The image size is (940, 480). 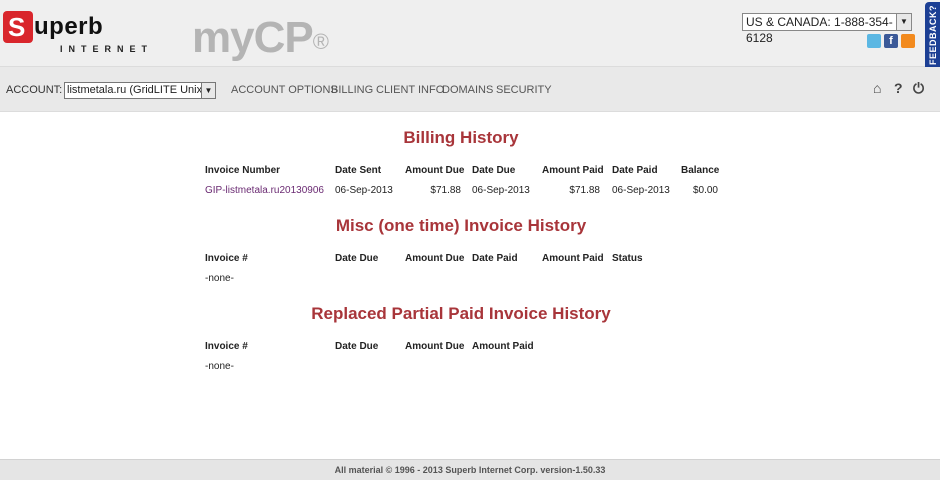 What do you see at coordinates (877, 88) in the screenshot?
I see `home-icon: ⌂` at bounding box center [877, 88].